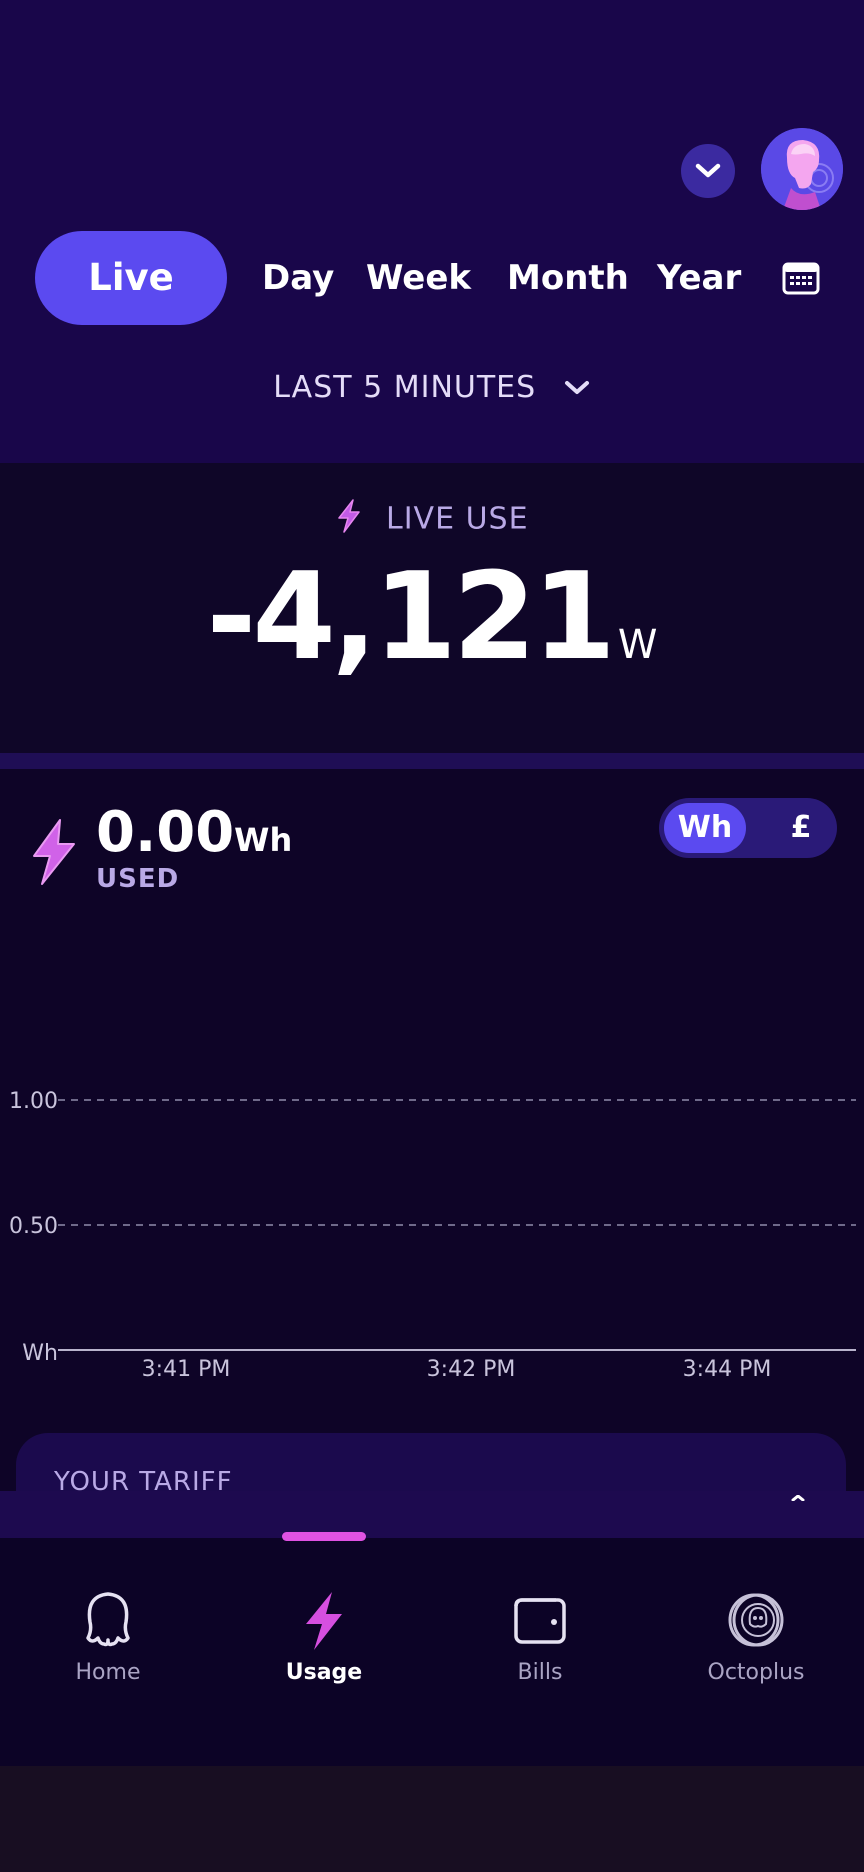 The image size is (864, 1872). I want to click on nav-item-bills: Bills, so click(540, 1655).